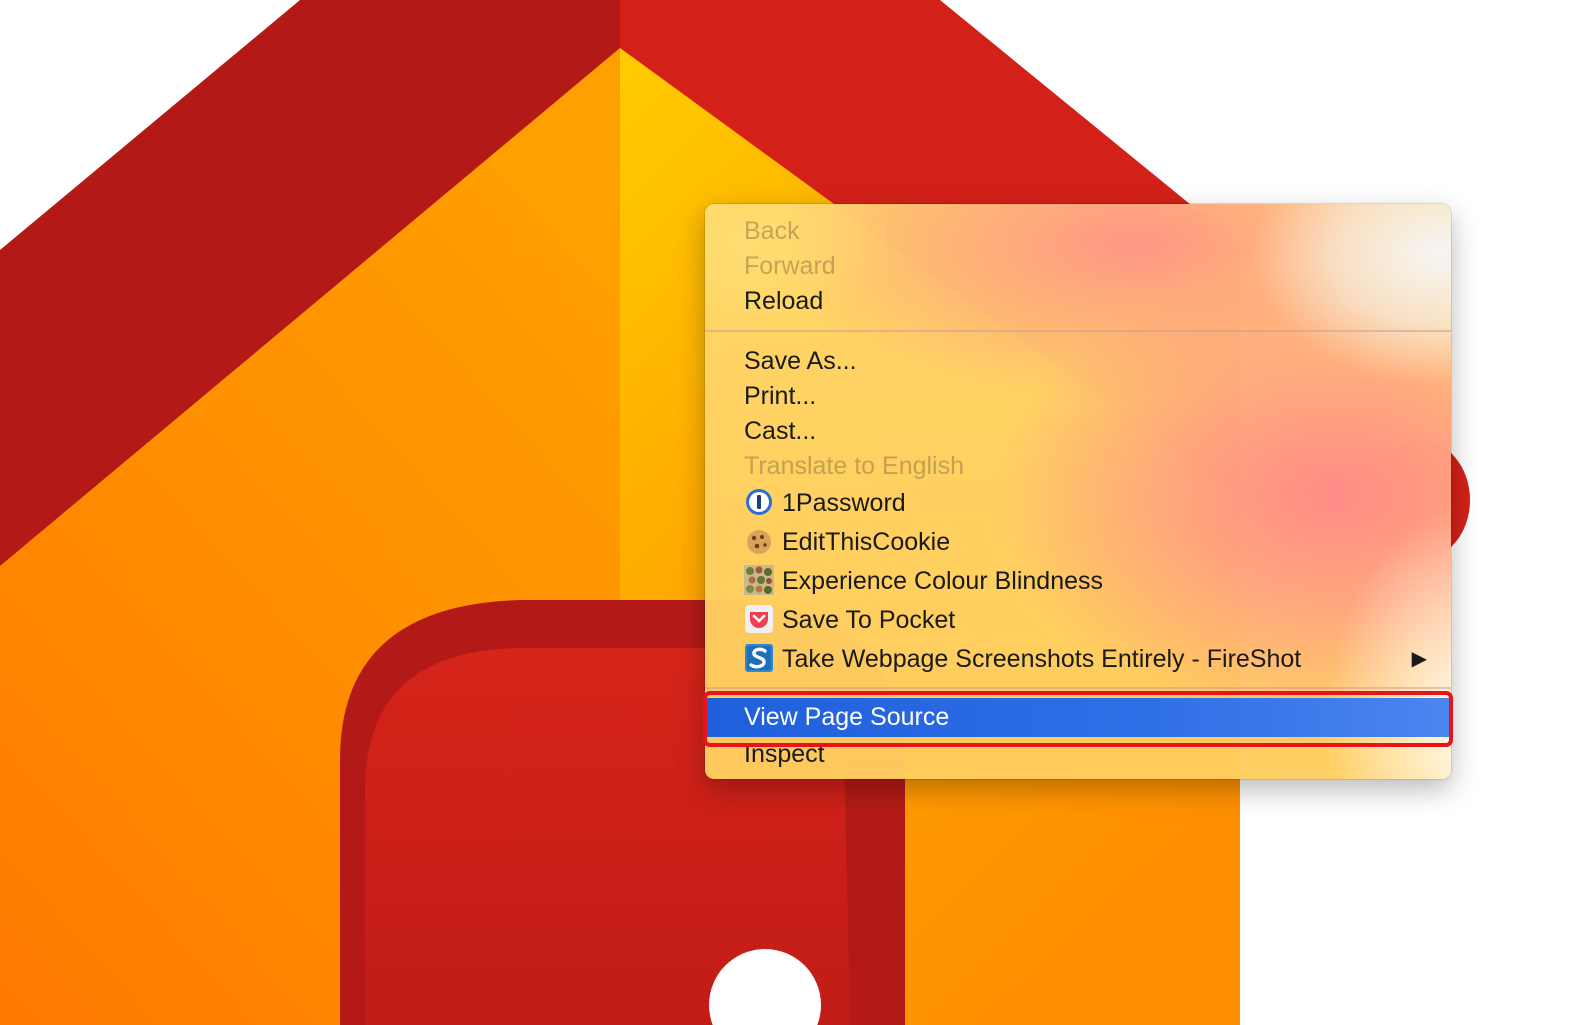 This screenshot has width=1596, height=1025. What do you see at coordinates (1078, 503) in the screenshot?
I see `menu-item-1password: 1Password` at bounding box center [1078, 503].